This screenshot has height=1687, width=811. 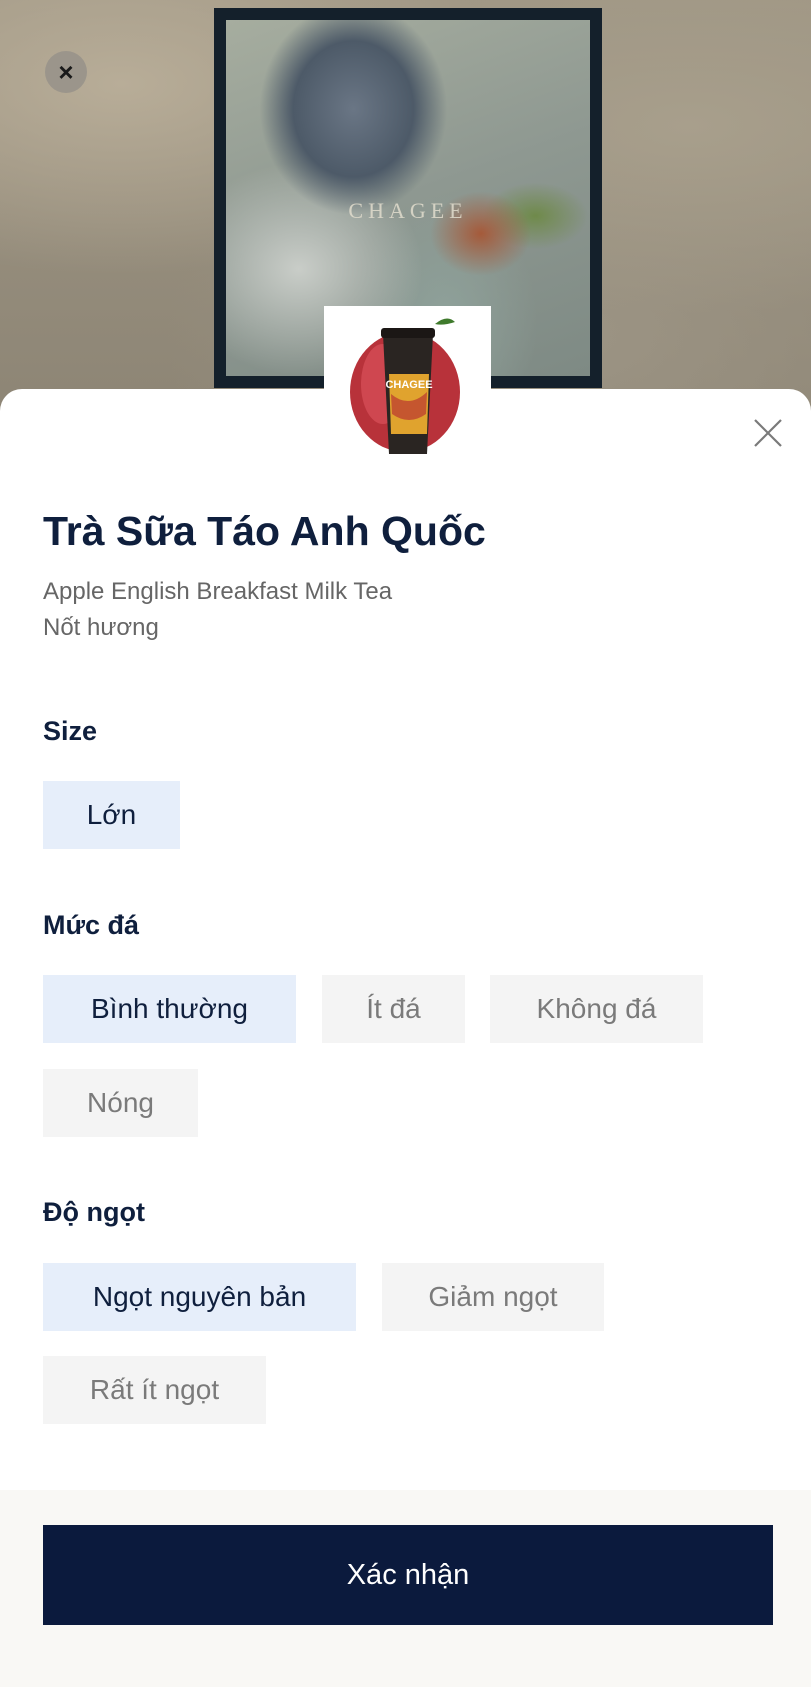 I want to click on confirm-button: Xác nhận, so click(x=408, y=1575).